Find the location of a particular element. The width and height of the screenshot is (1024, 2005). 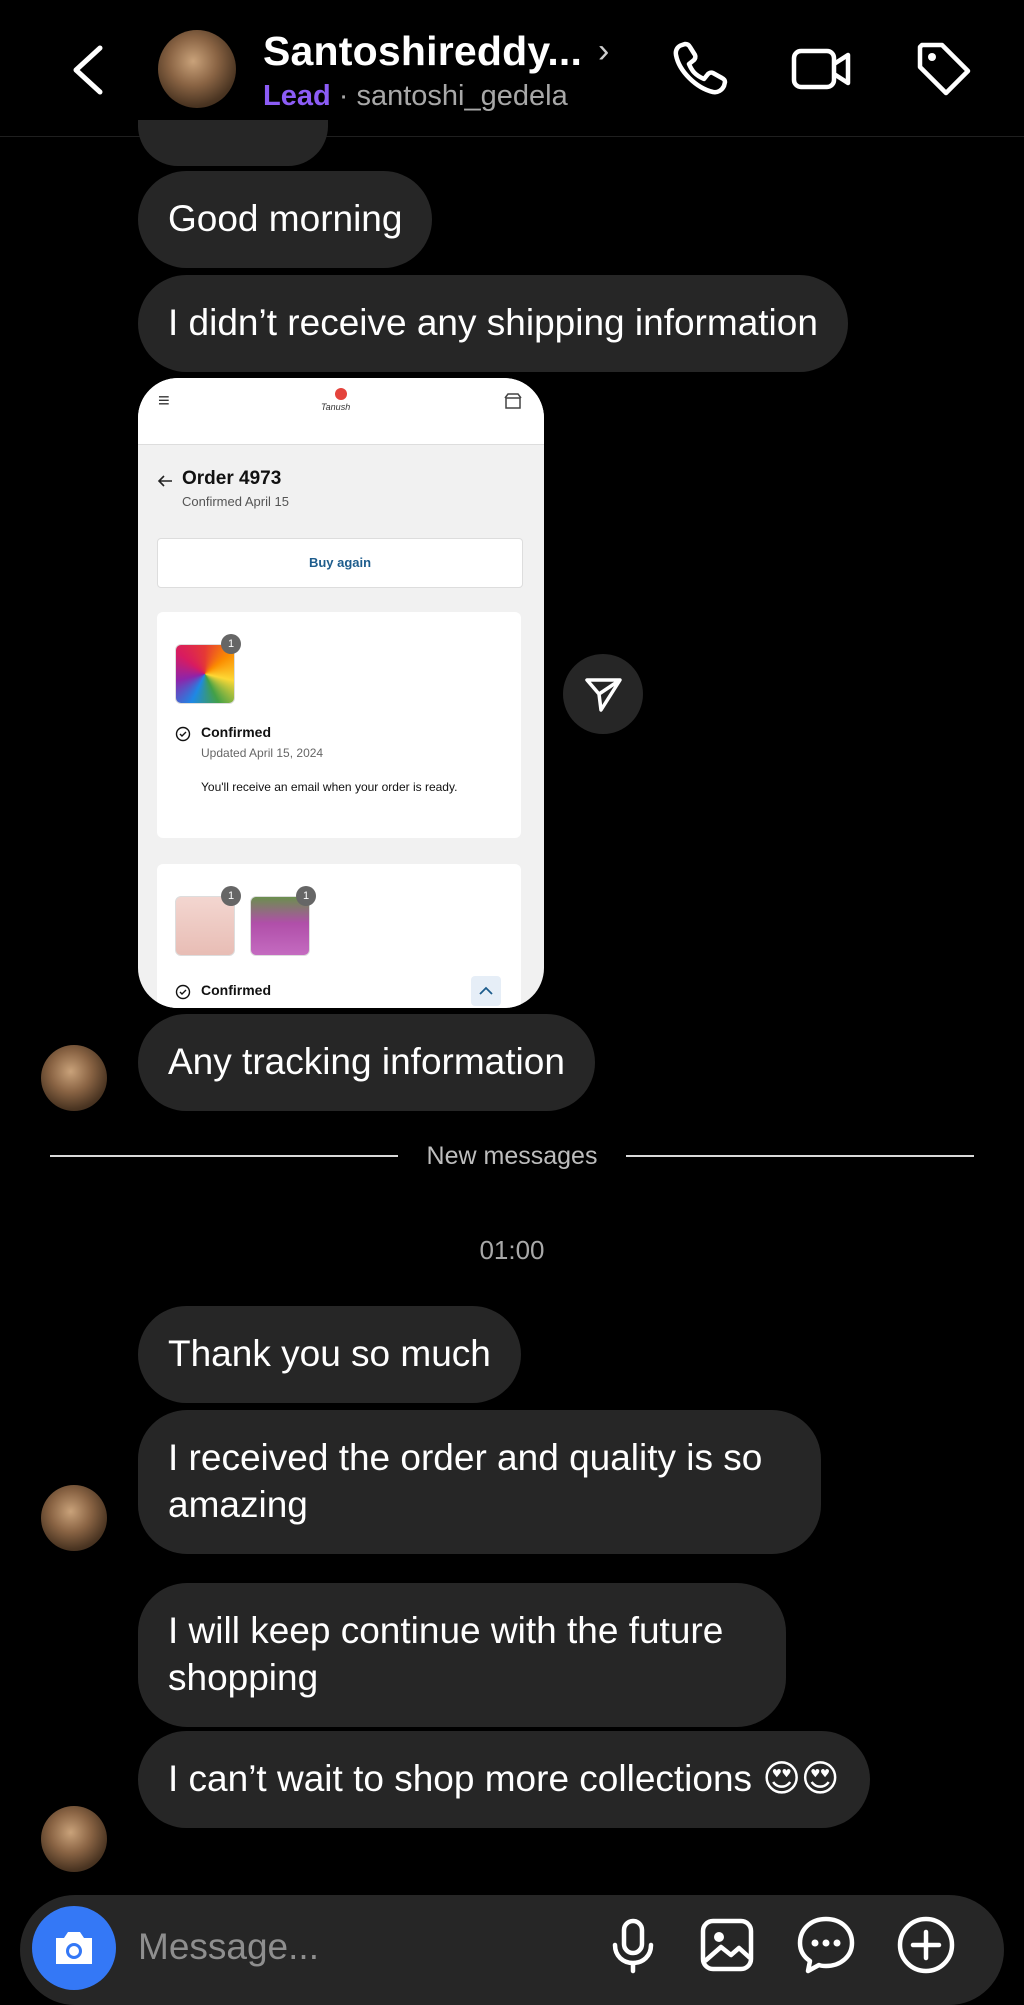

gallery-icon is located at coordinates (727, 1945).